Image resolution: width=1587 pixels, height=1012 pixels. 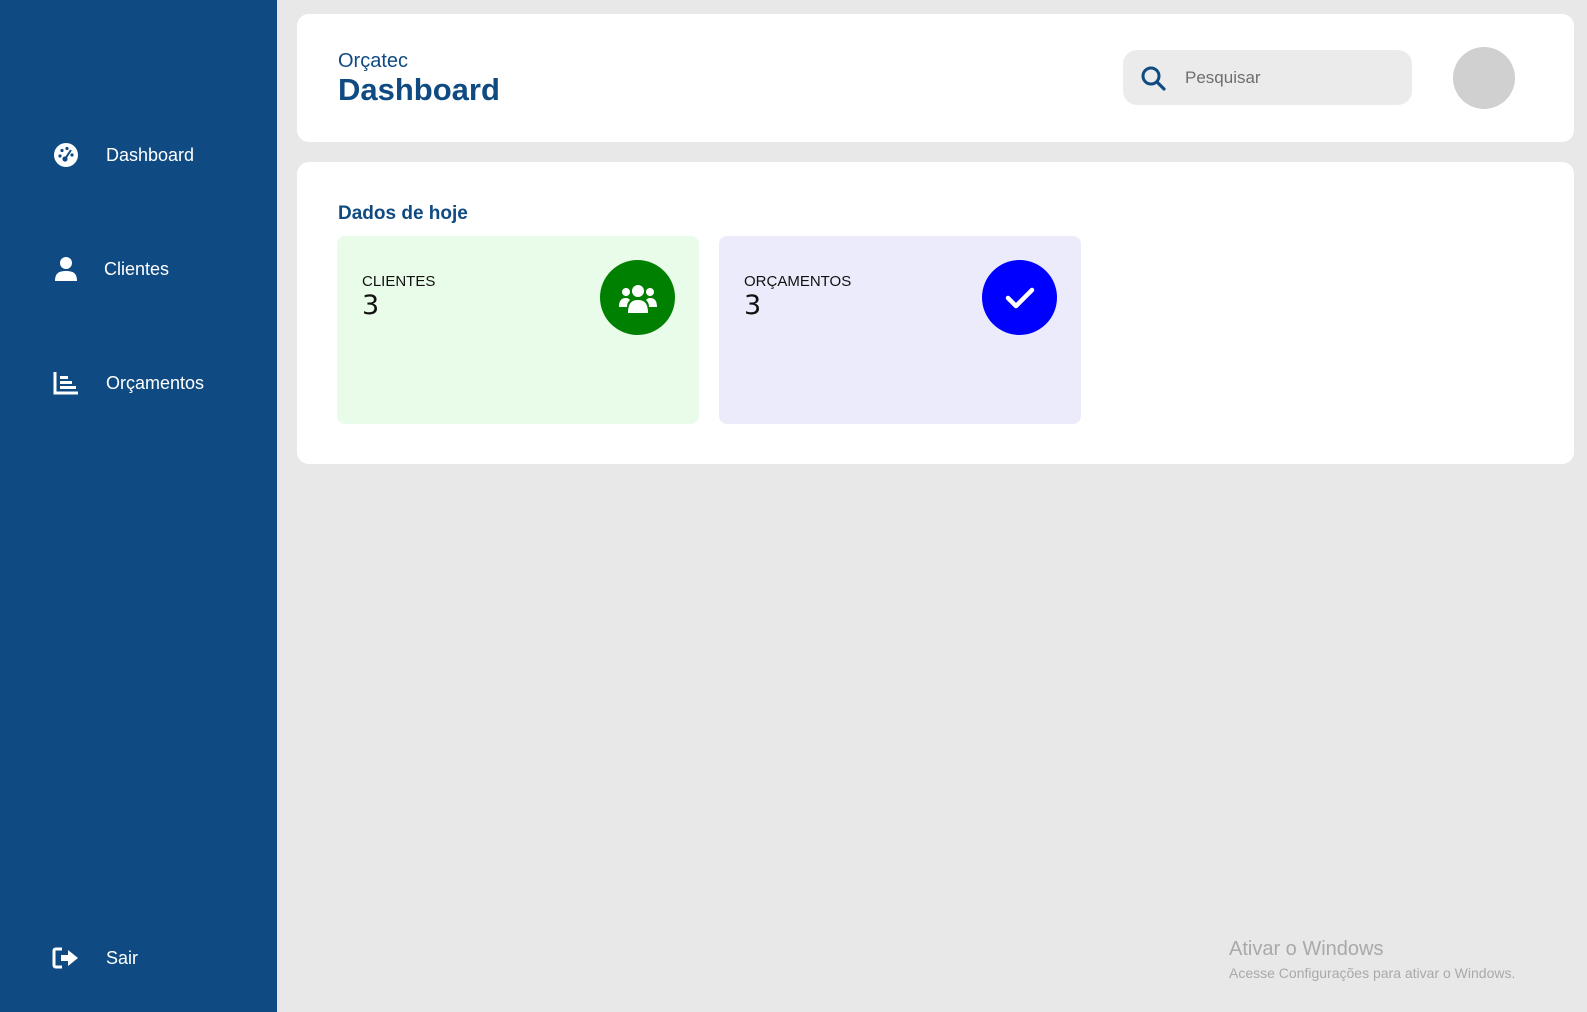 What do you see at coordinates (95, 958) in the screenshot?
I see `logout-button: Sair` at bounding box center [95, 958].